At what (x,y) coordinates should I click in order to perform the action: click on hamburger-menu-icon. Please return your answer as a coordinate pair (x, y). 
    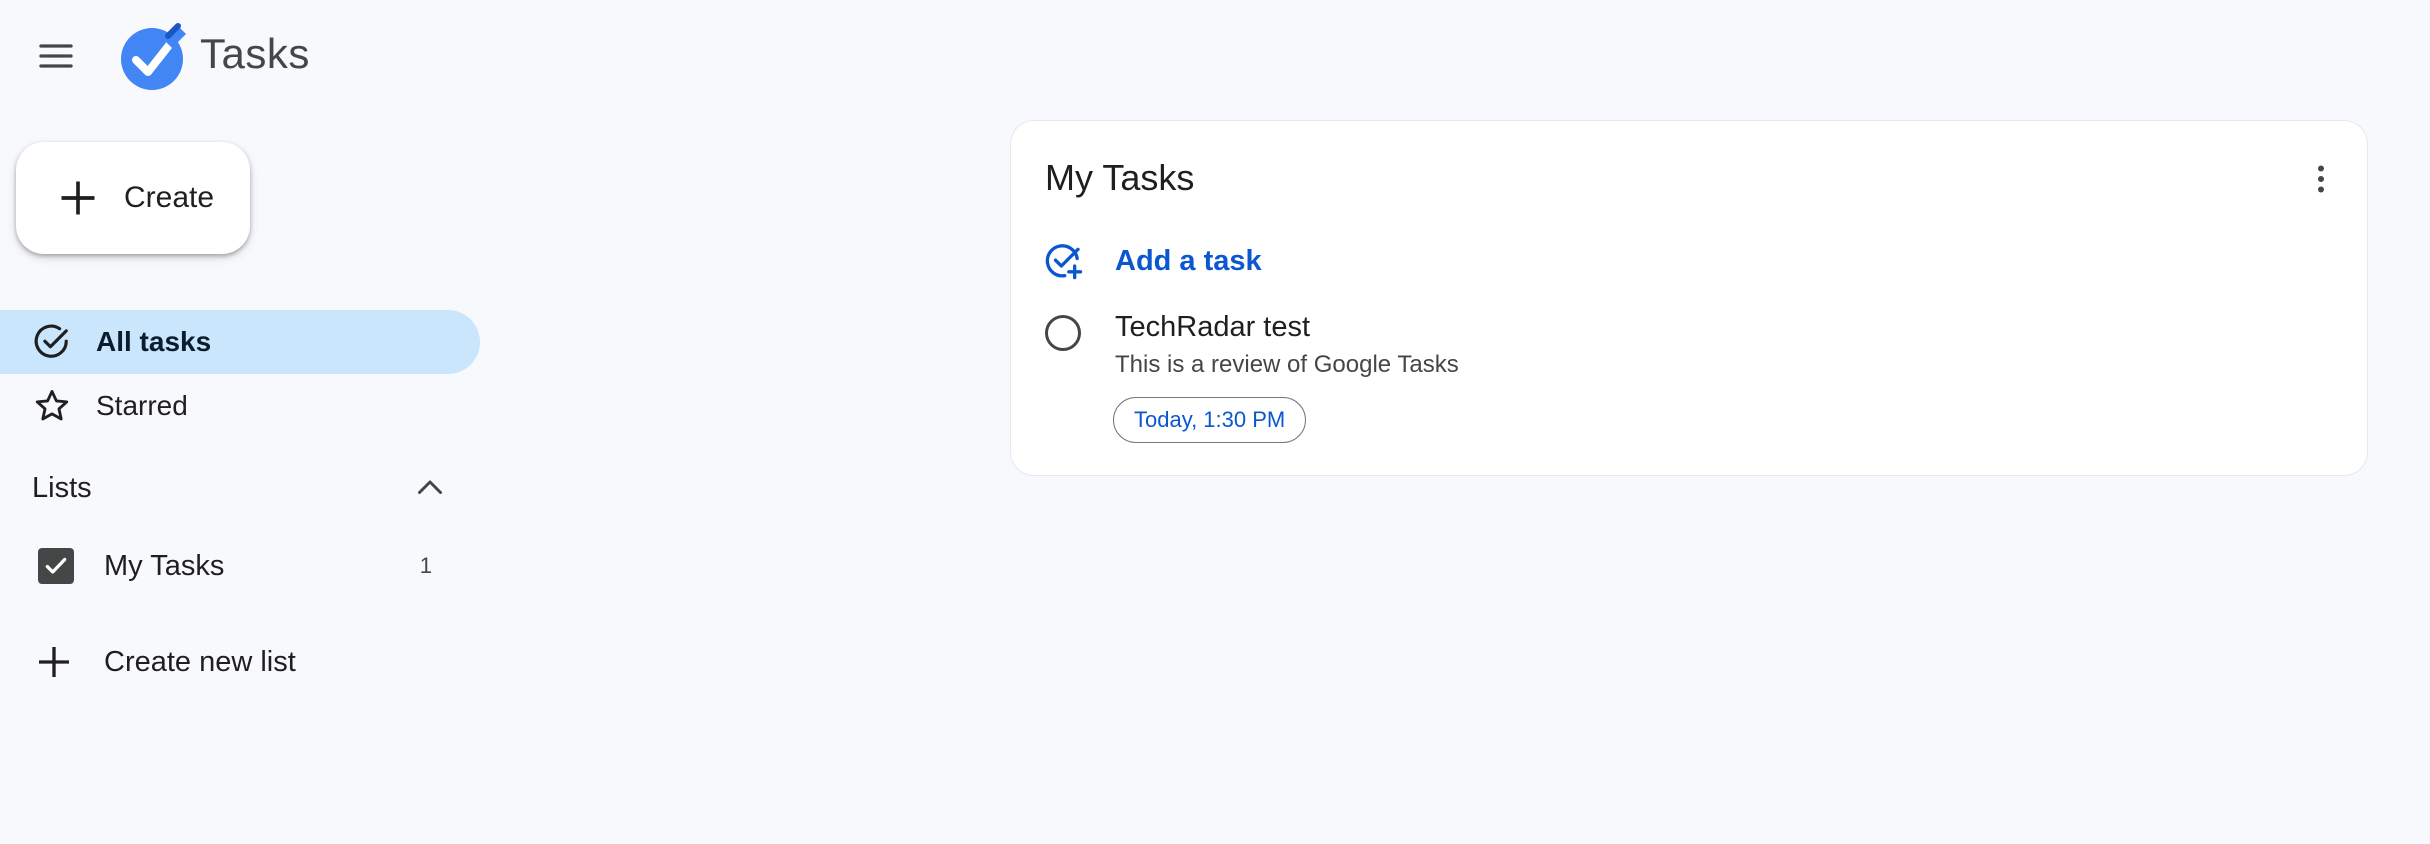
    Looking at the image, I should click on (56, 56).